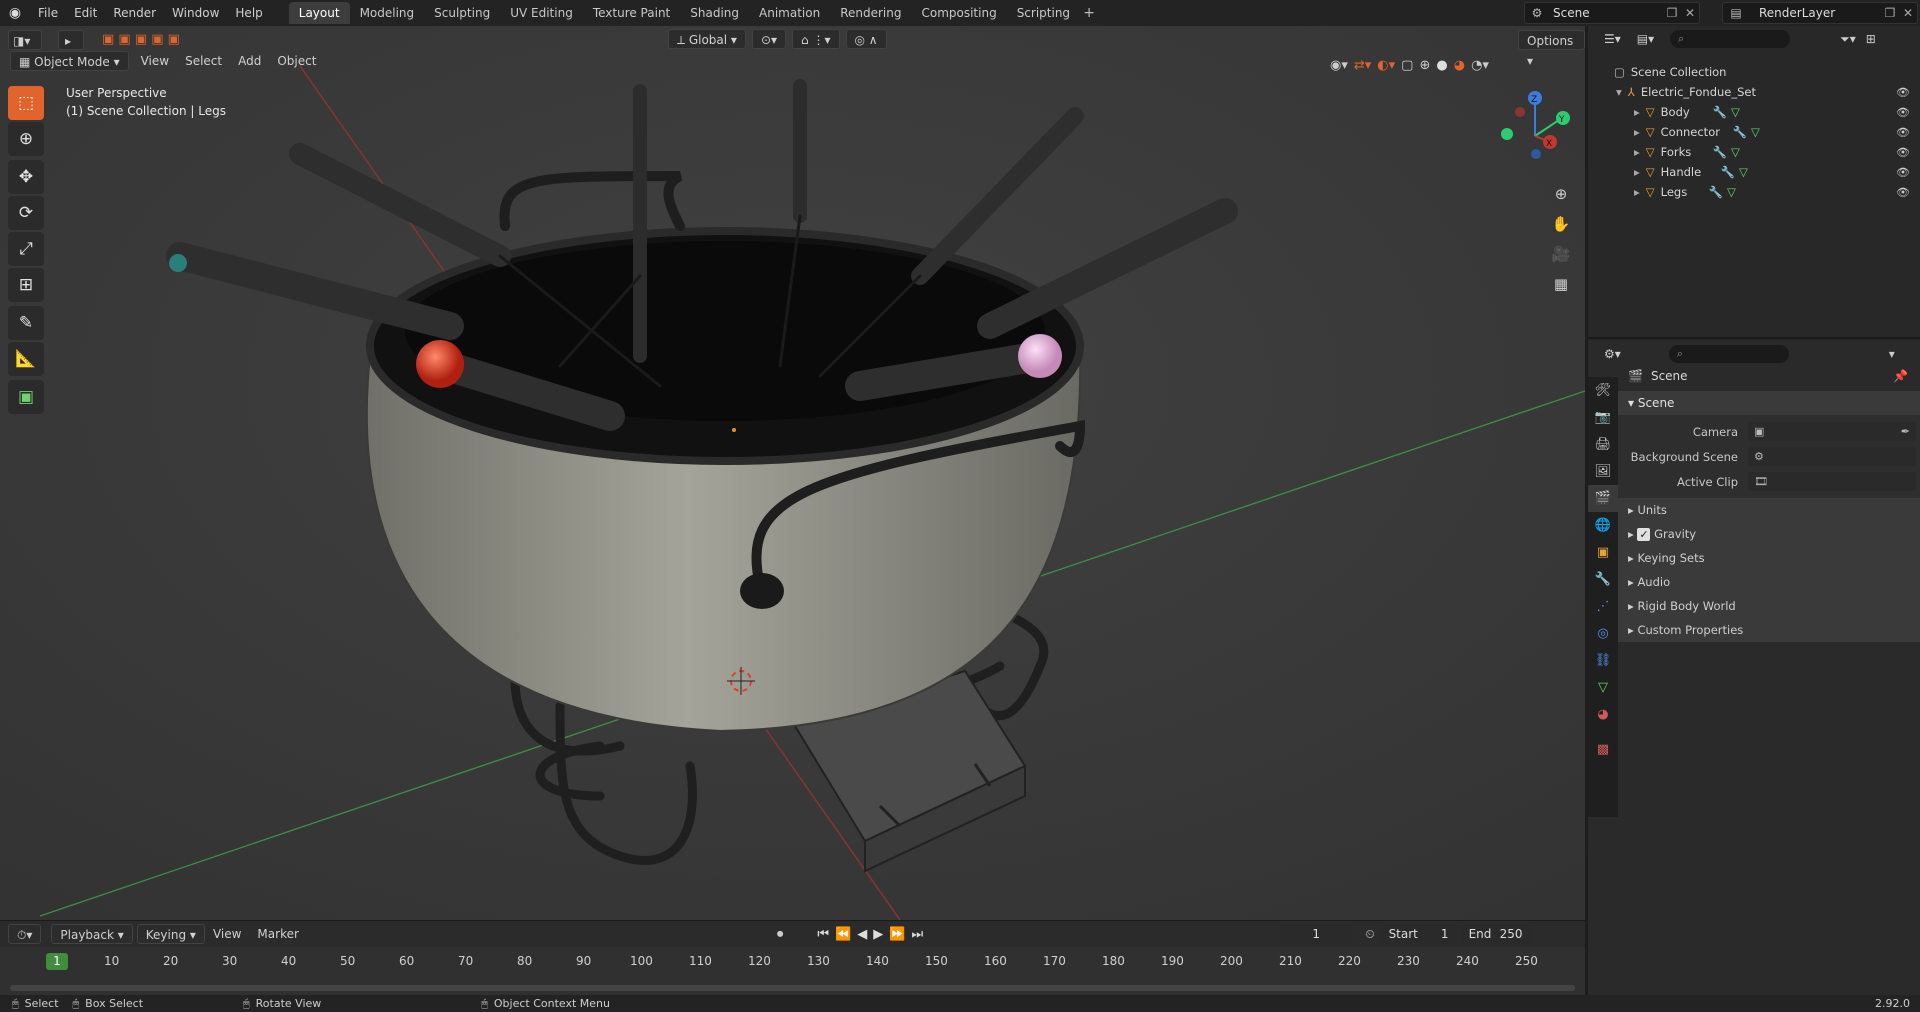 The width and height of the screenshot is (1920, 1012). I want to click on camera-view-icon: 🎥, so click(1561, 254).